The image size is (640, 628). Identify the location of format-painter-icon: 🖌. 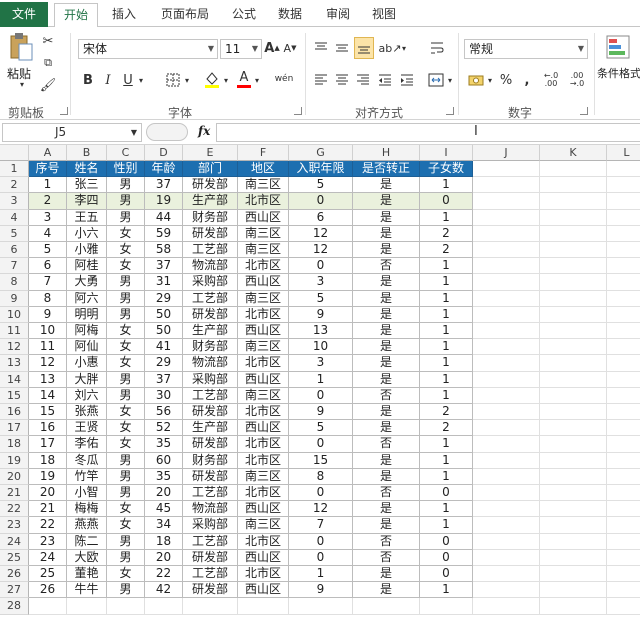
(48, 85).